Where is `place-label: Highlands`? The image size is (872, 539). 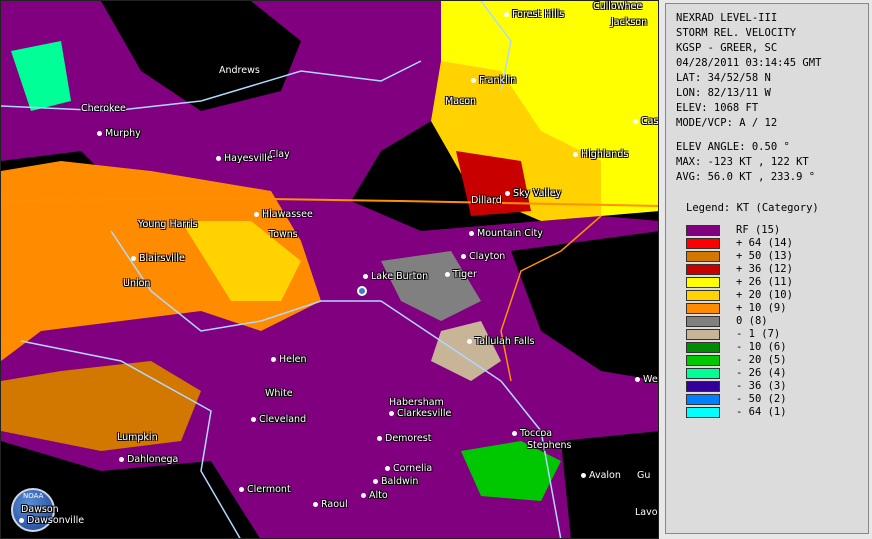 place-label: Highlands is located at coordinates (605, 154).